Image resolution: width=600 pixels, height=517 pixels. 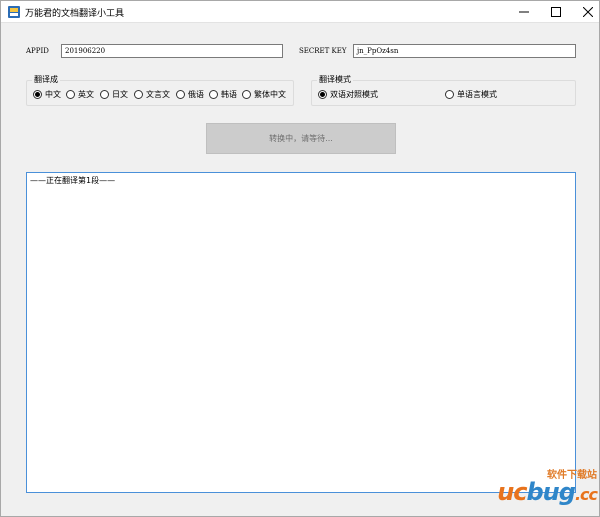 I want to click on app-icon, so click(x=14, y=12).